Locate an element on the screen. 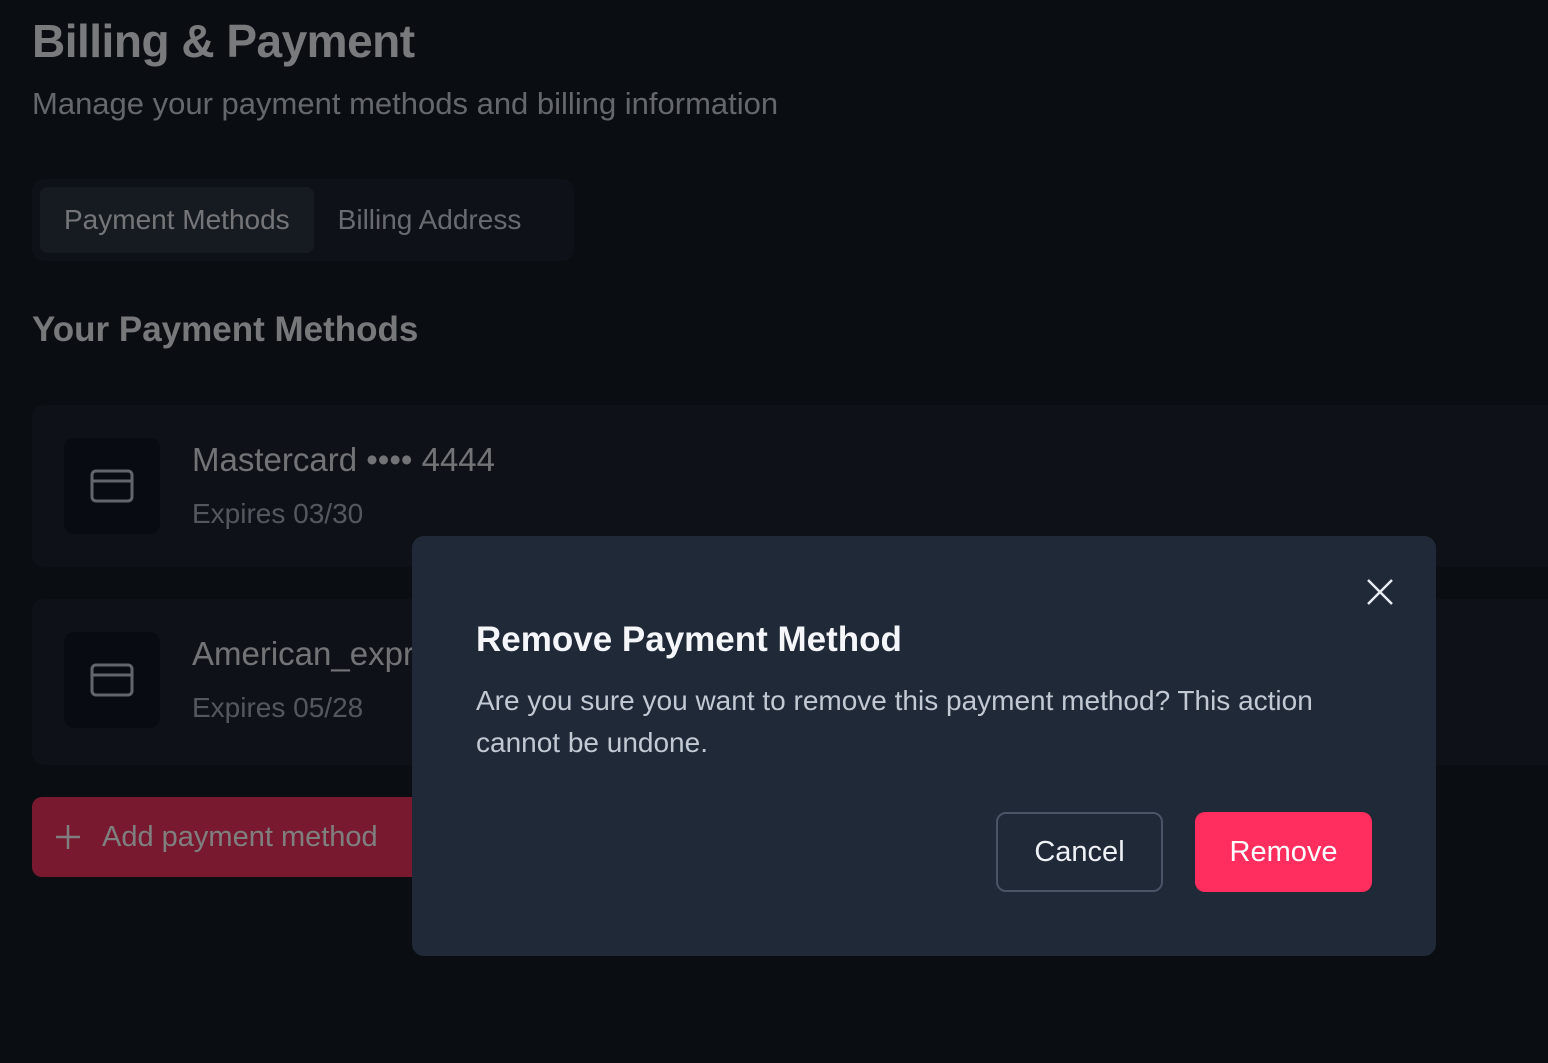 This screenshot has width=1548, height=1063. cancel-button: Cancel is located at coordinates (1079, 852).